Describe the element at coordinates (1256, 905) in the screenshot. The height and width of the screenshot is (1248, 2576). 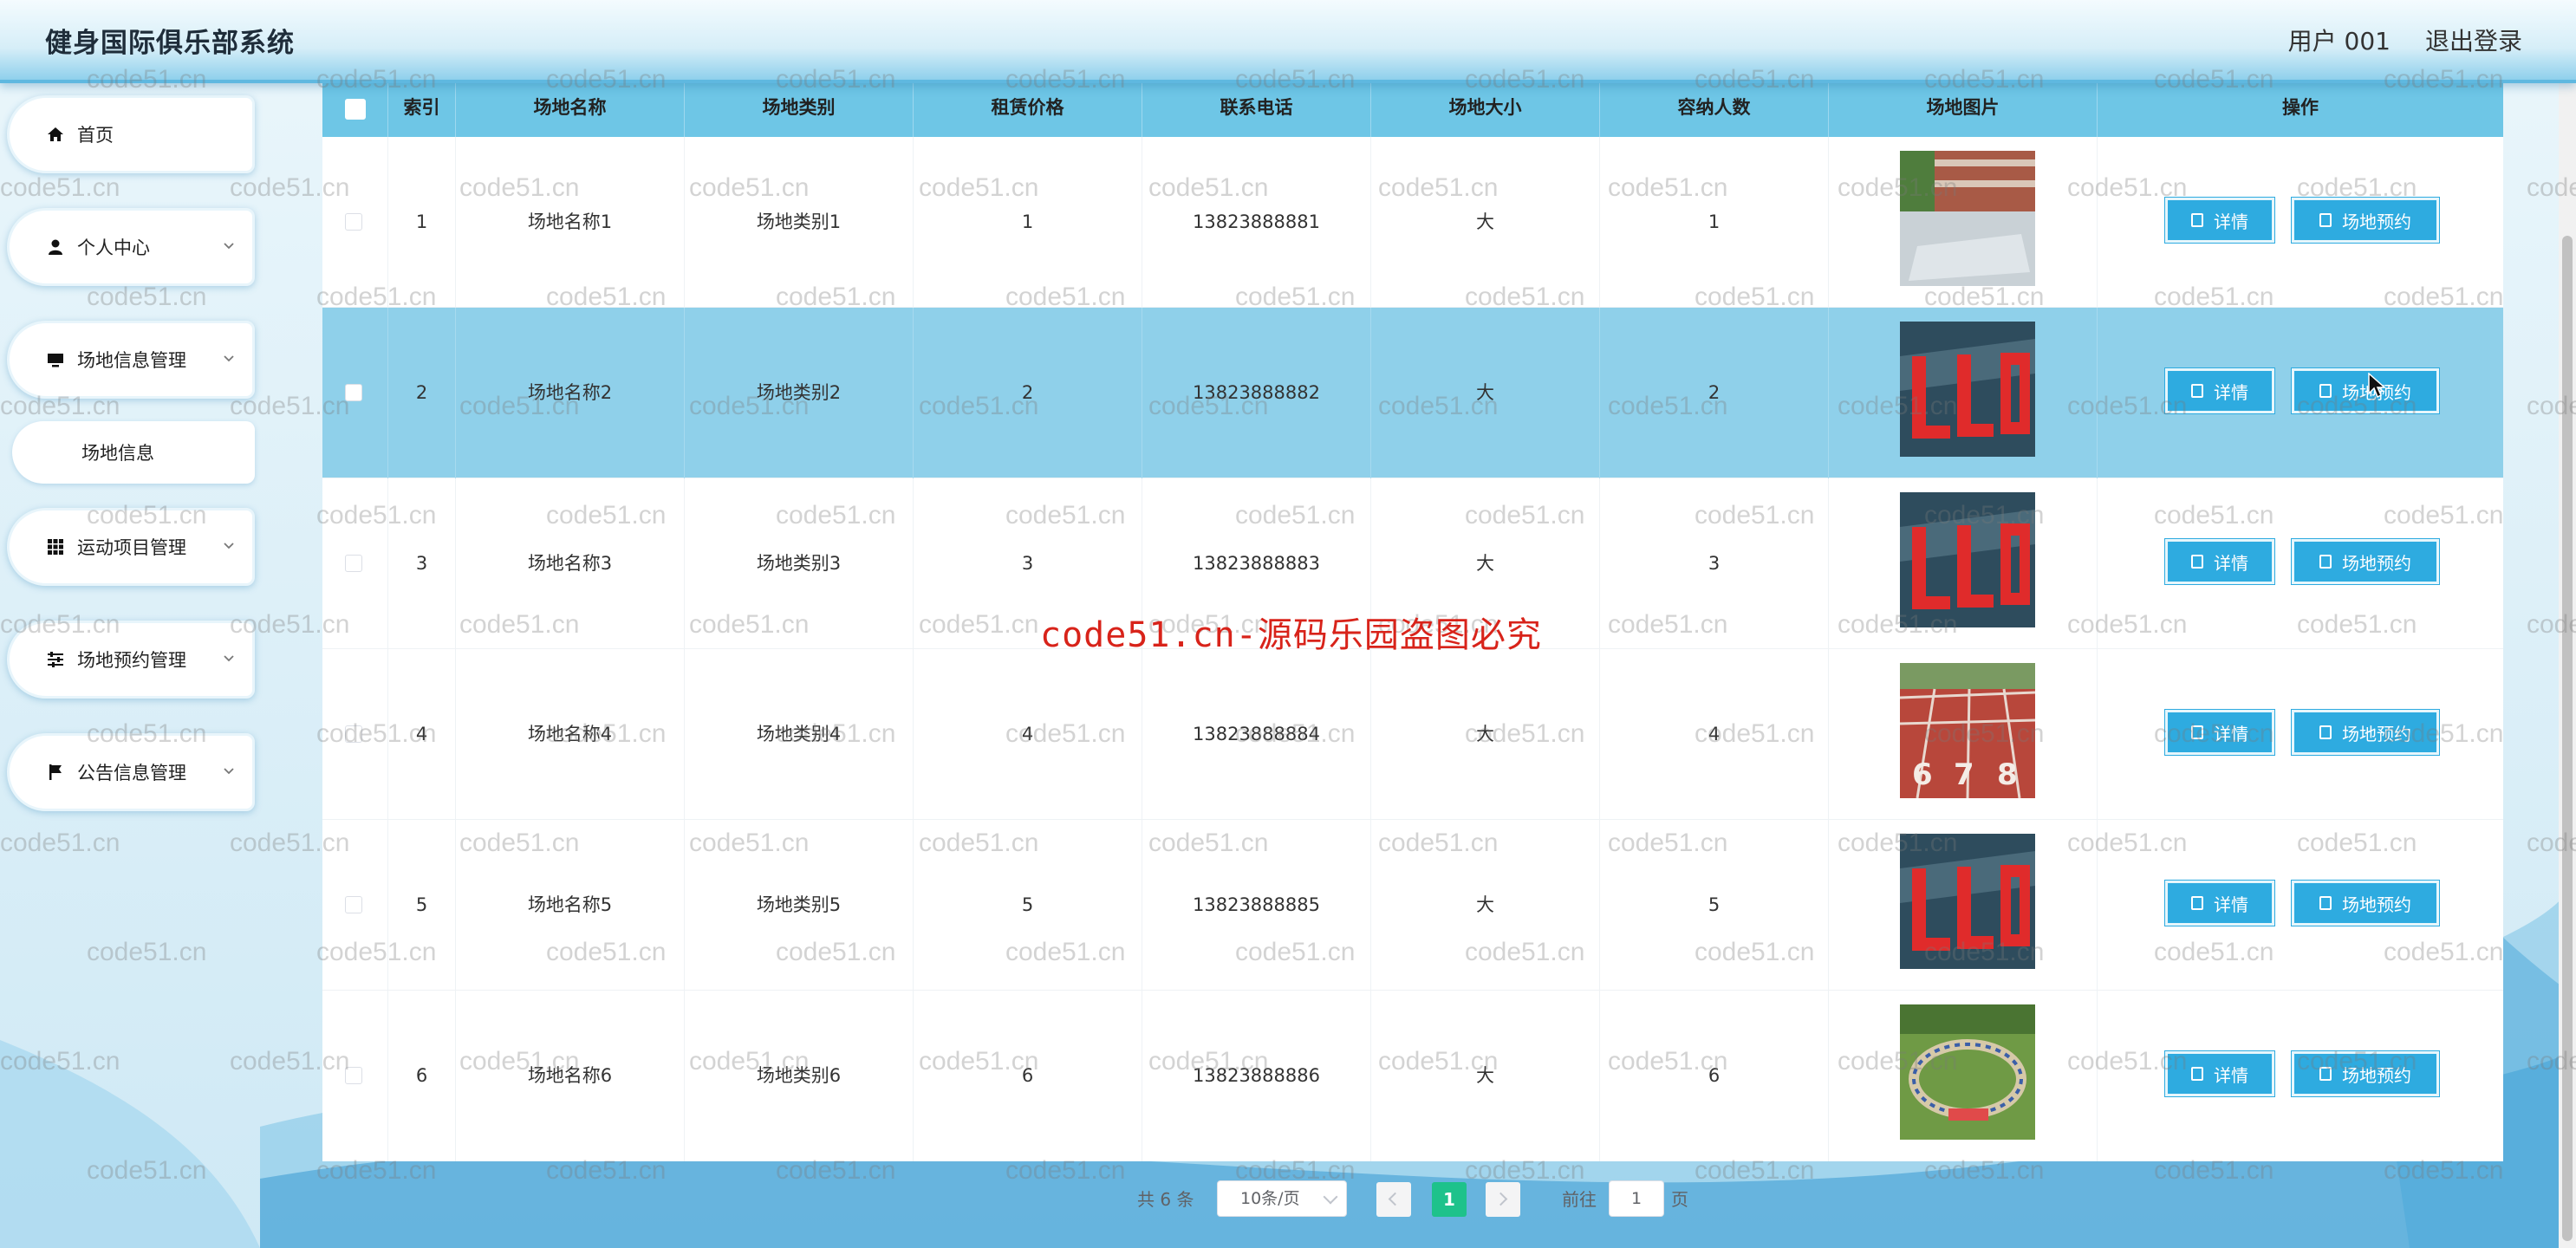
I see `cell-phone: 13823888885` at that location.